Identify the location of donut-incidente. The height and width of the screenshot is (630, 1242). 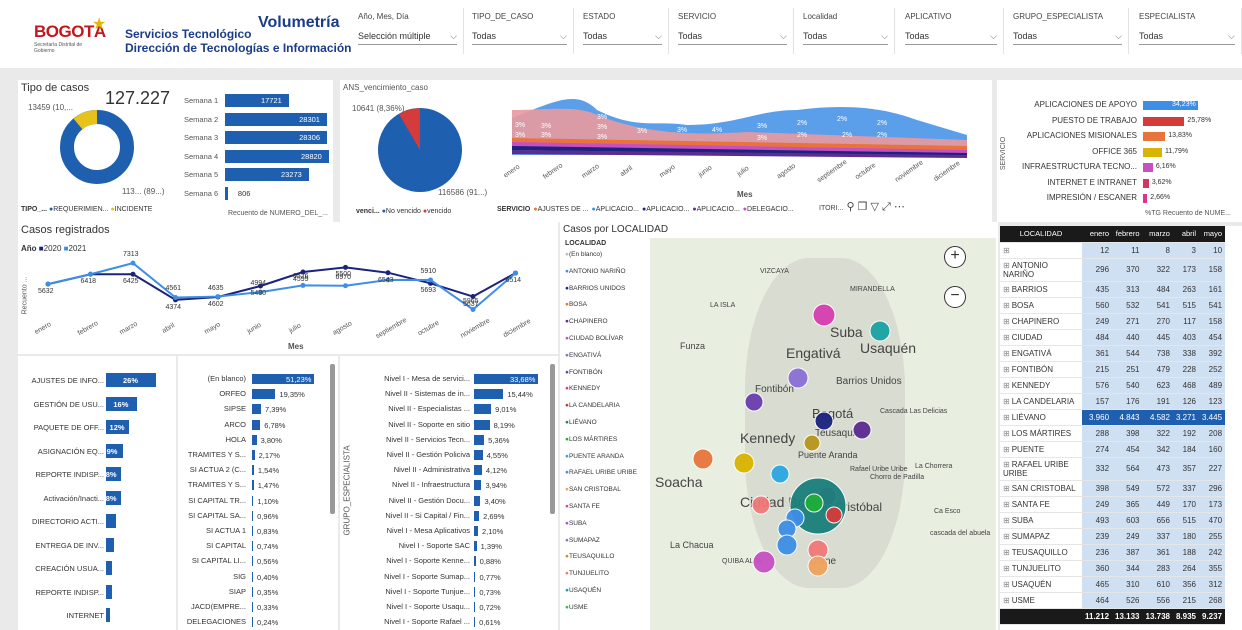
(85, 120).